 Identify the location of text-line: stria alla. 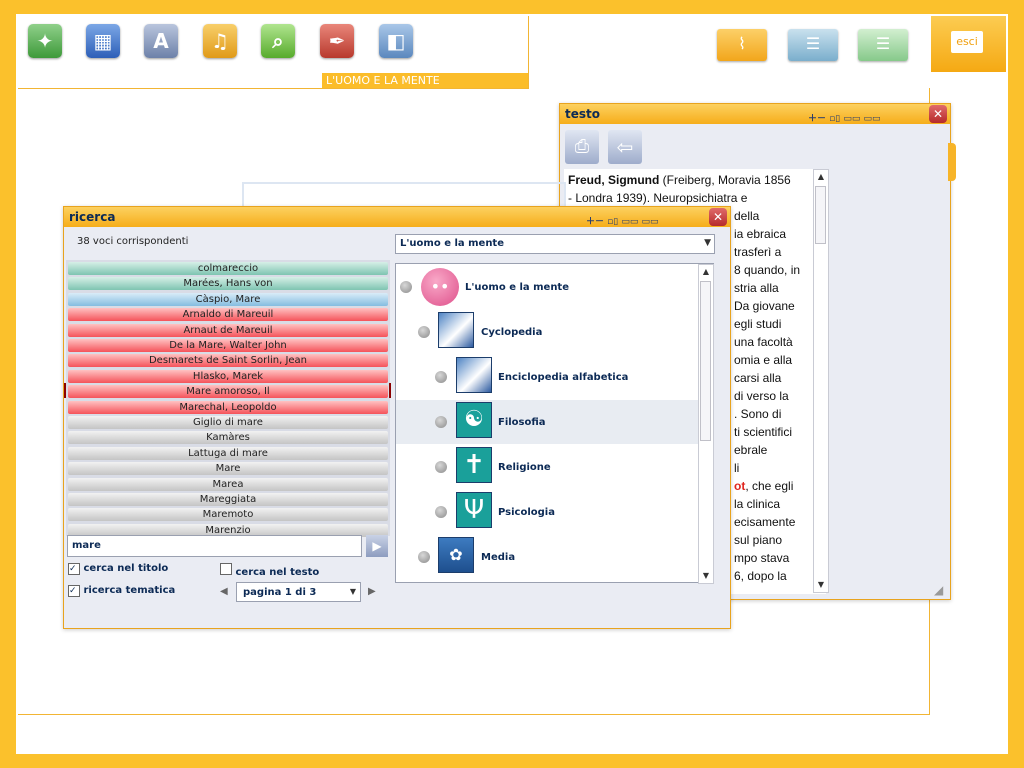
(756, 288).